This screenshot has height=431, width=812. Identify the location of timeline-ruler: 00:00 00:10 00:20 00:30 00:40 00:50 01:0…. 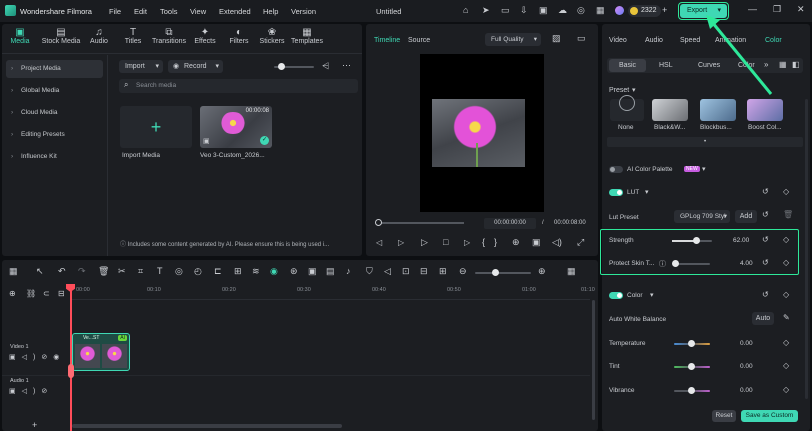
(332, 292).